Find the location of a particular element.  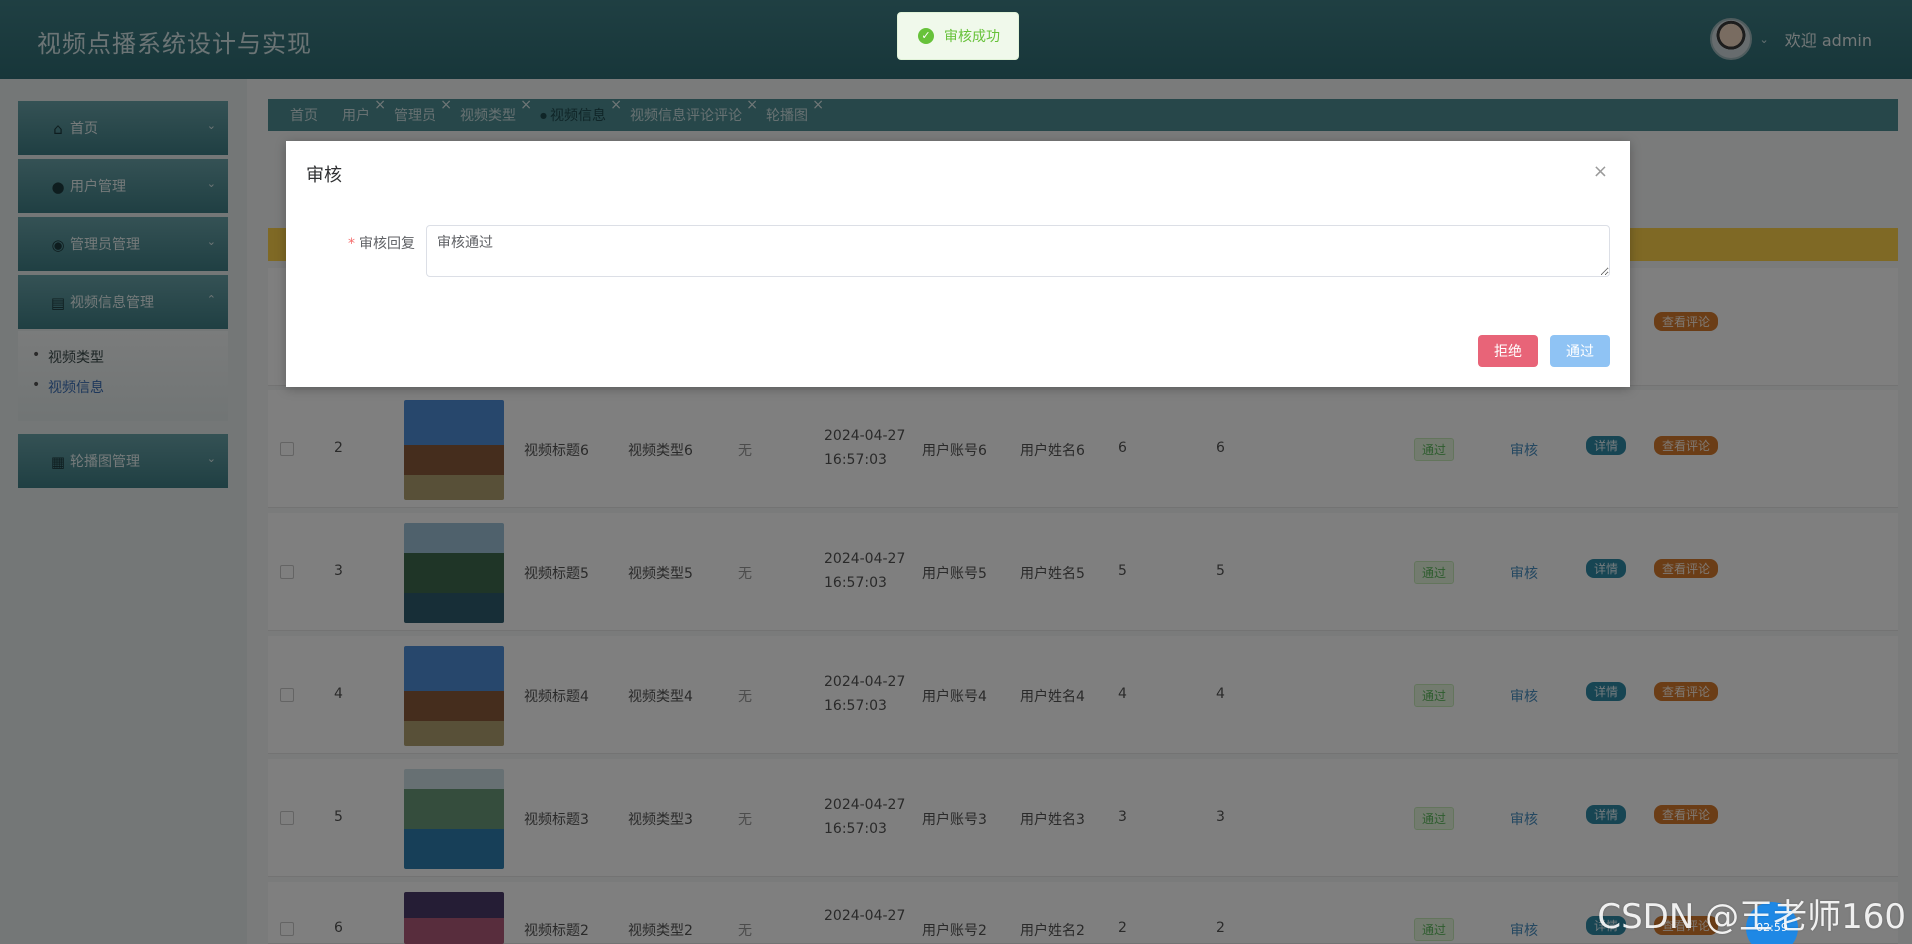

required-mark: * is located at coordinates (351, 244).